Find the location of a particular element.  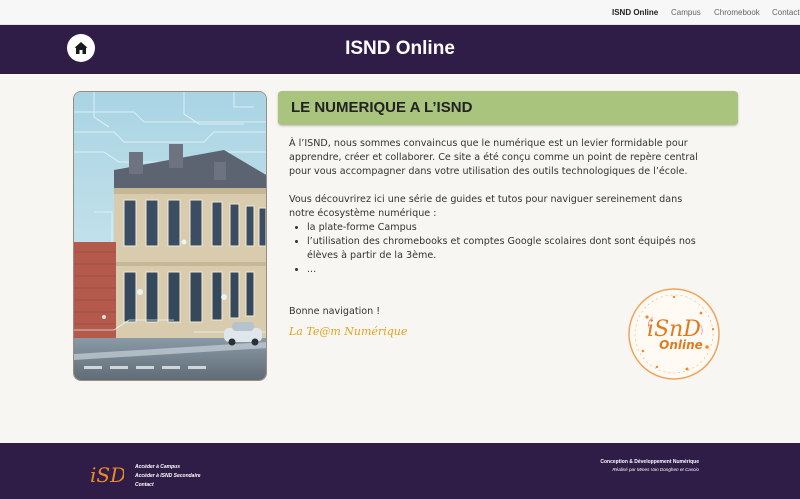

footer-link-contact: Contact is located at coordinates (168, 485).